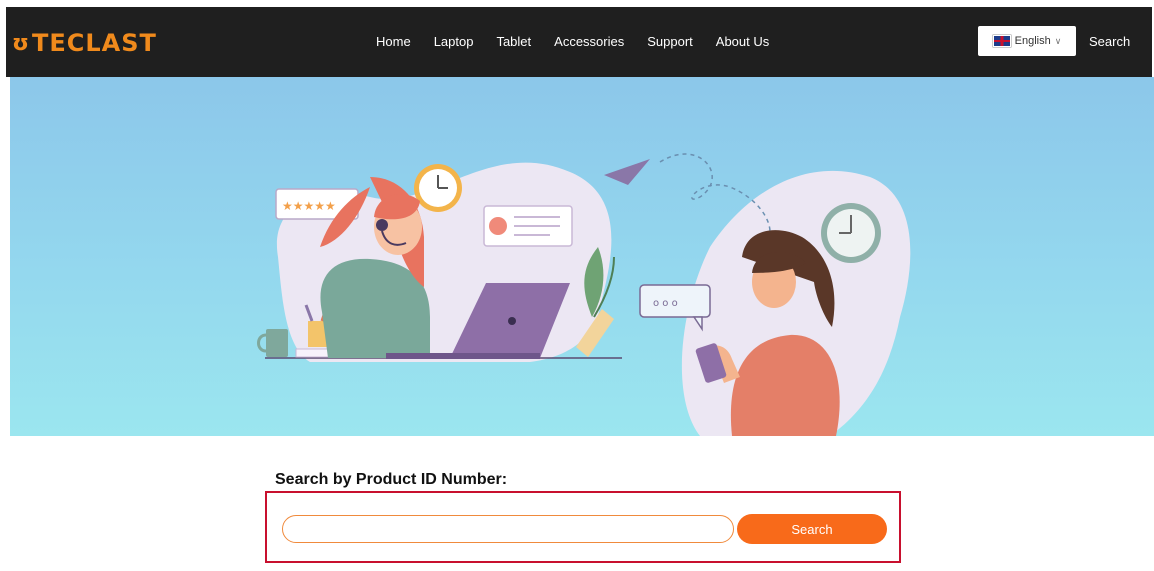 The width and height of the screenshot is (1154, 571). What do you see at coordinates (454, 41) in the screenshot?
I see `nav-laptop: Laptop` at bounding box center [454, 41].